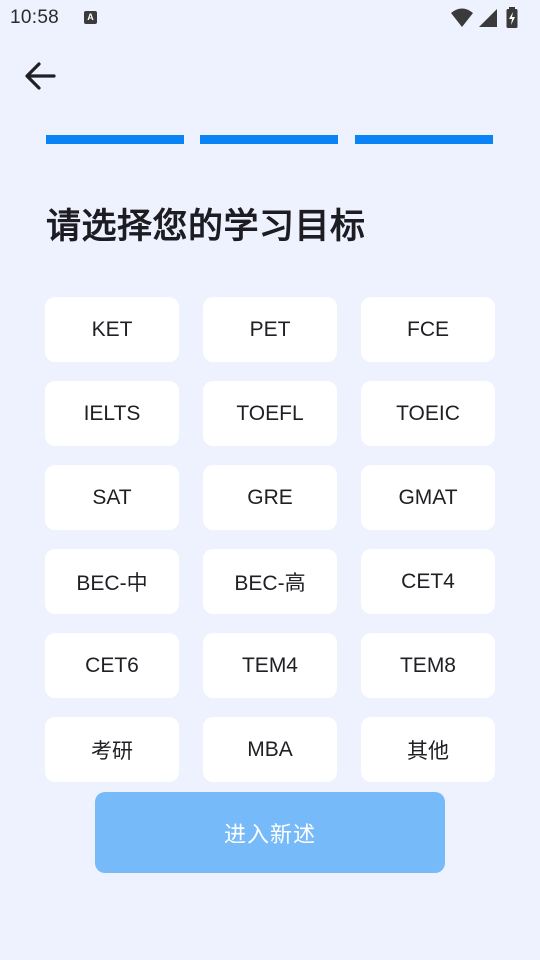 The height and width of the screenshot is (960, 540). Describe the element at coordinates (428, 497) in the screenshot. I see `option-gmat: GMAT` at that location.